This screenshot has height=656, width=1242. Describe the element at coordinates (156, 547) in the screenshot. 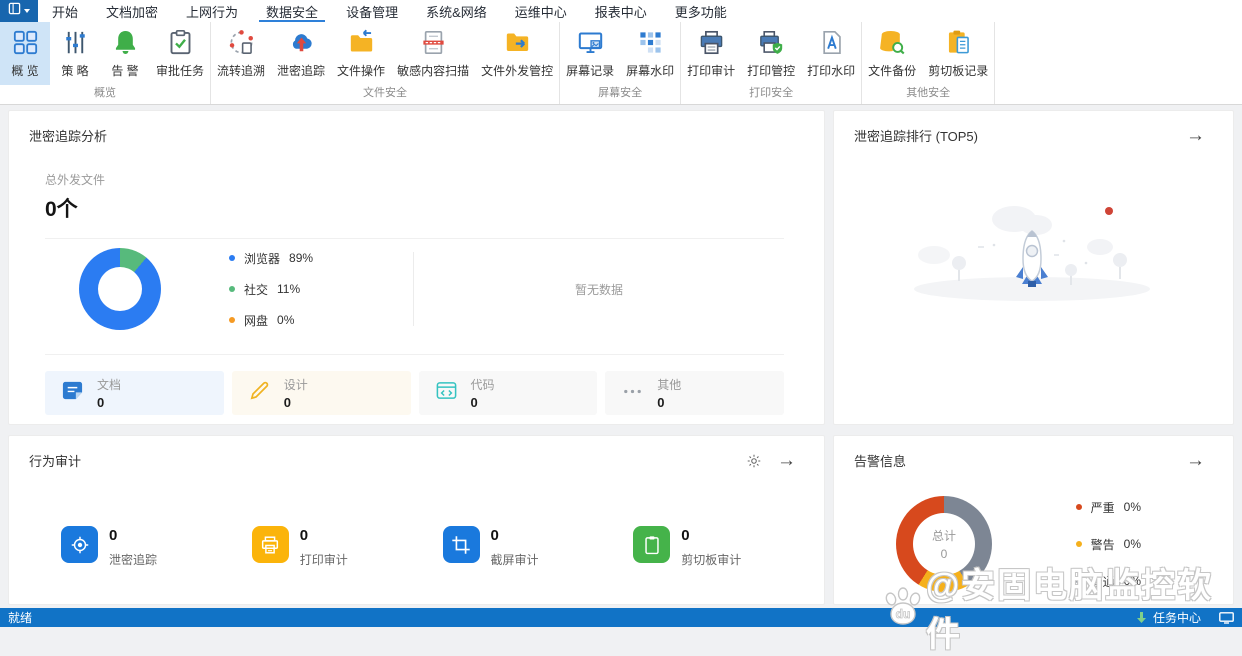

I see `stat-leak-trace: 0 泄密追踪` at that location.